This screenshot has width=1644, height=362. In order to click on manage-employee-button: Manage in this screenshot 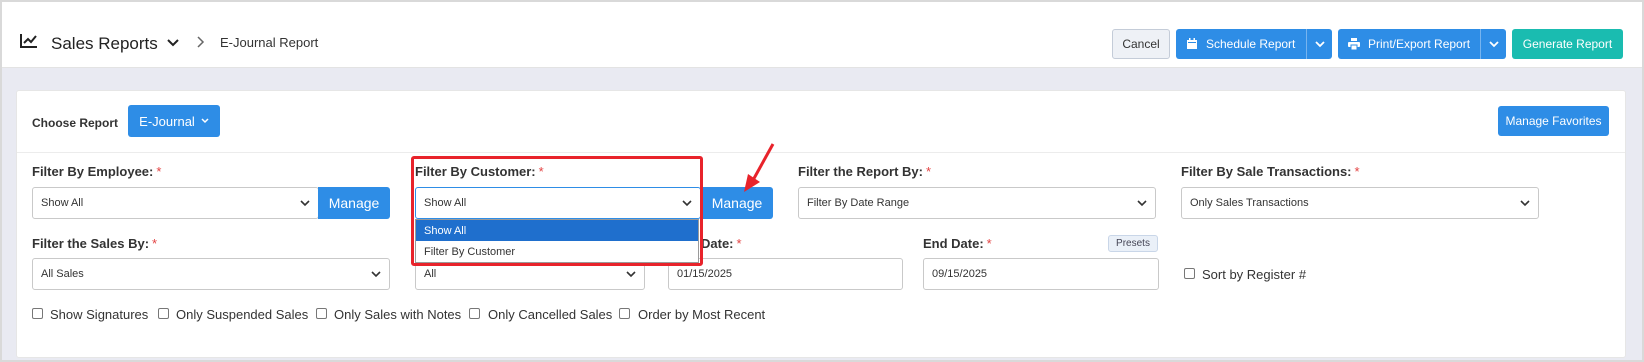, I will do `click(354, 203)`.